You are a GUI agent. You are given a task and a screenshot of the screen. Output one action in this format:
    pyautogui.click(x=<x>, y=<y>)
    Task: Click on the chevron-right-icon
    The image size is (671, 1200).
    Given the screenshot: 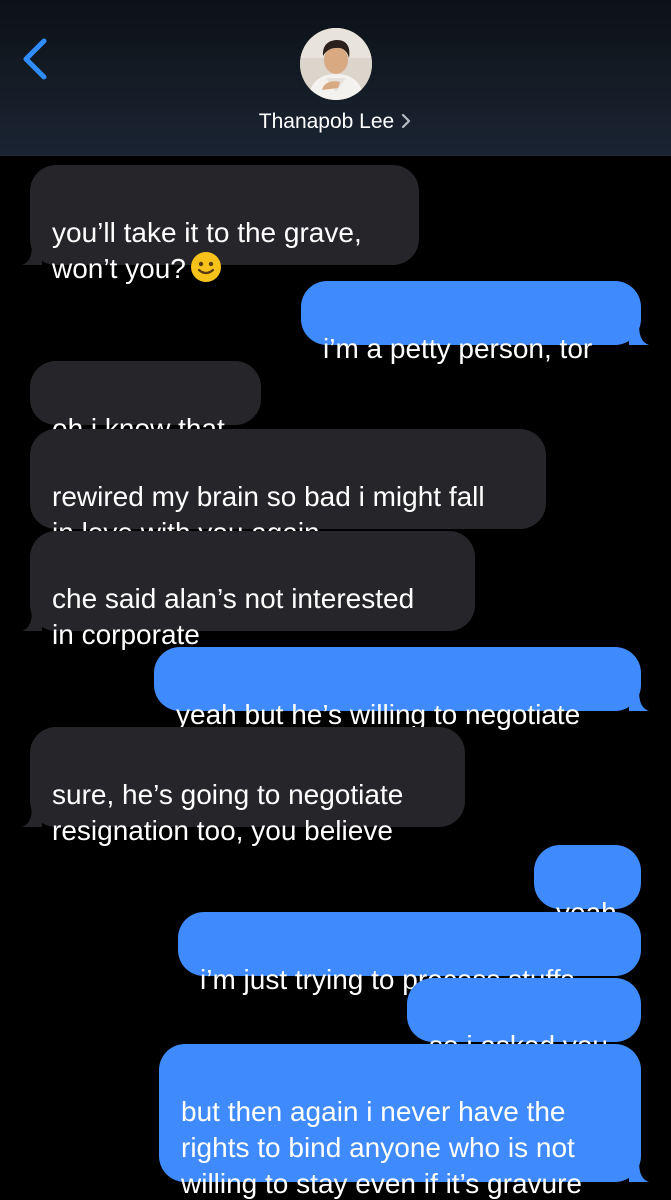 What is the action you would take?
    pyautogui.click(x=406, y=121)
    